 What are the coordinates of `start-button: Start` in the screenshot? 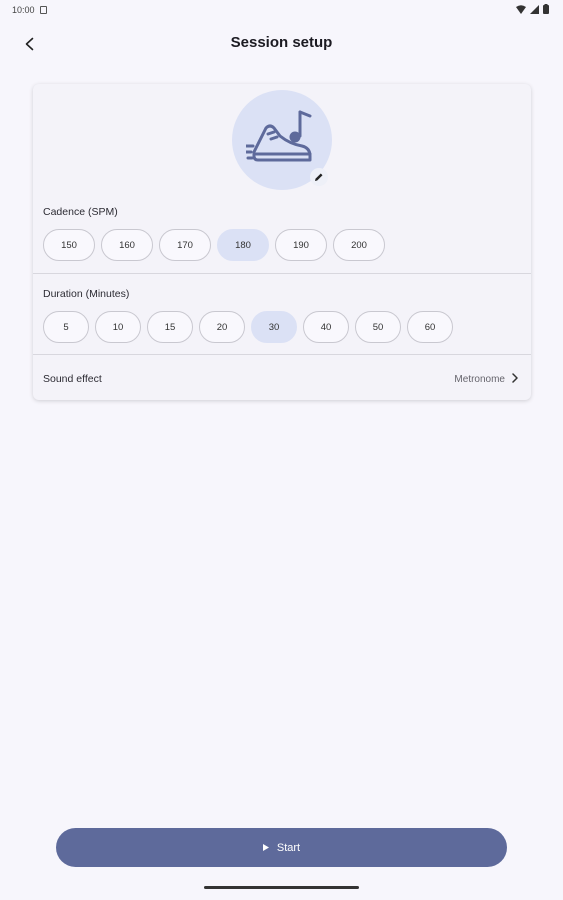 It's located at (281, 847).